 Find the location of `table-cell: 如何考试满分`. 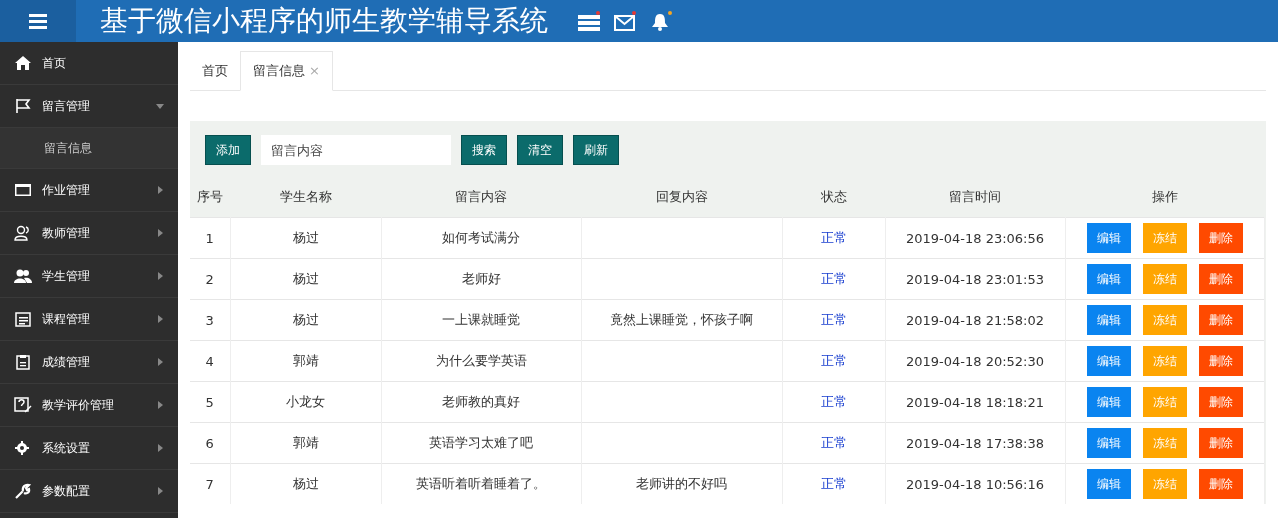

table-cell: 如何考试满分 is located at coordinates (481, 238).